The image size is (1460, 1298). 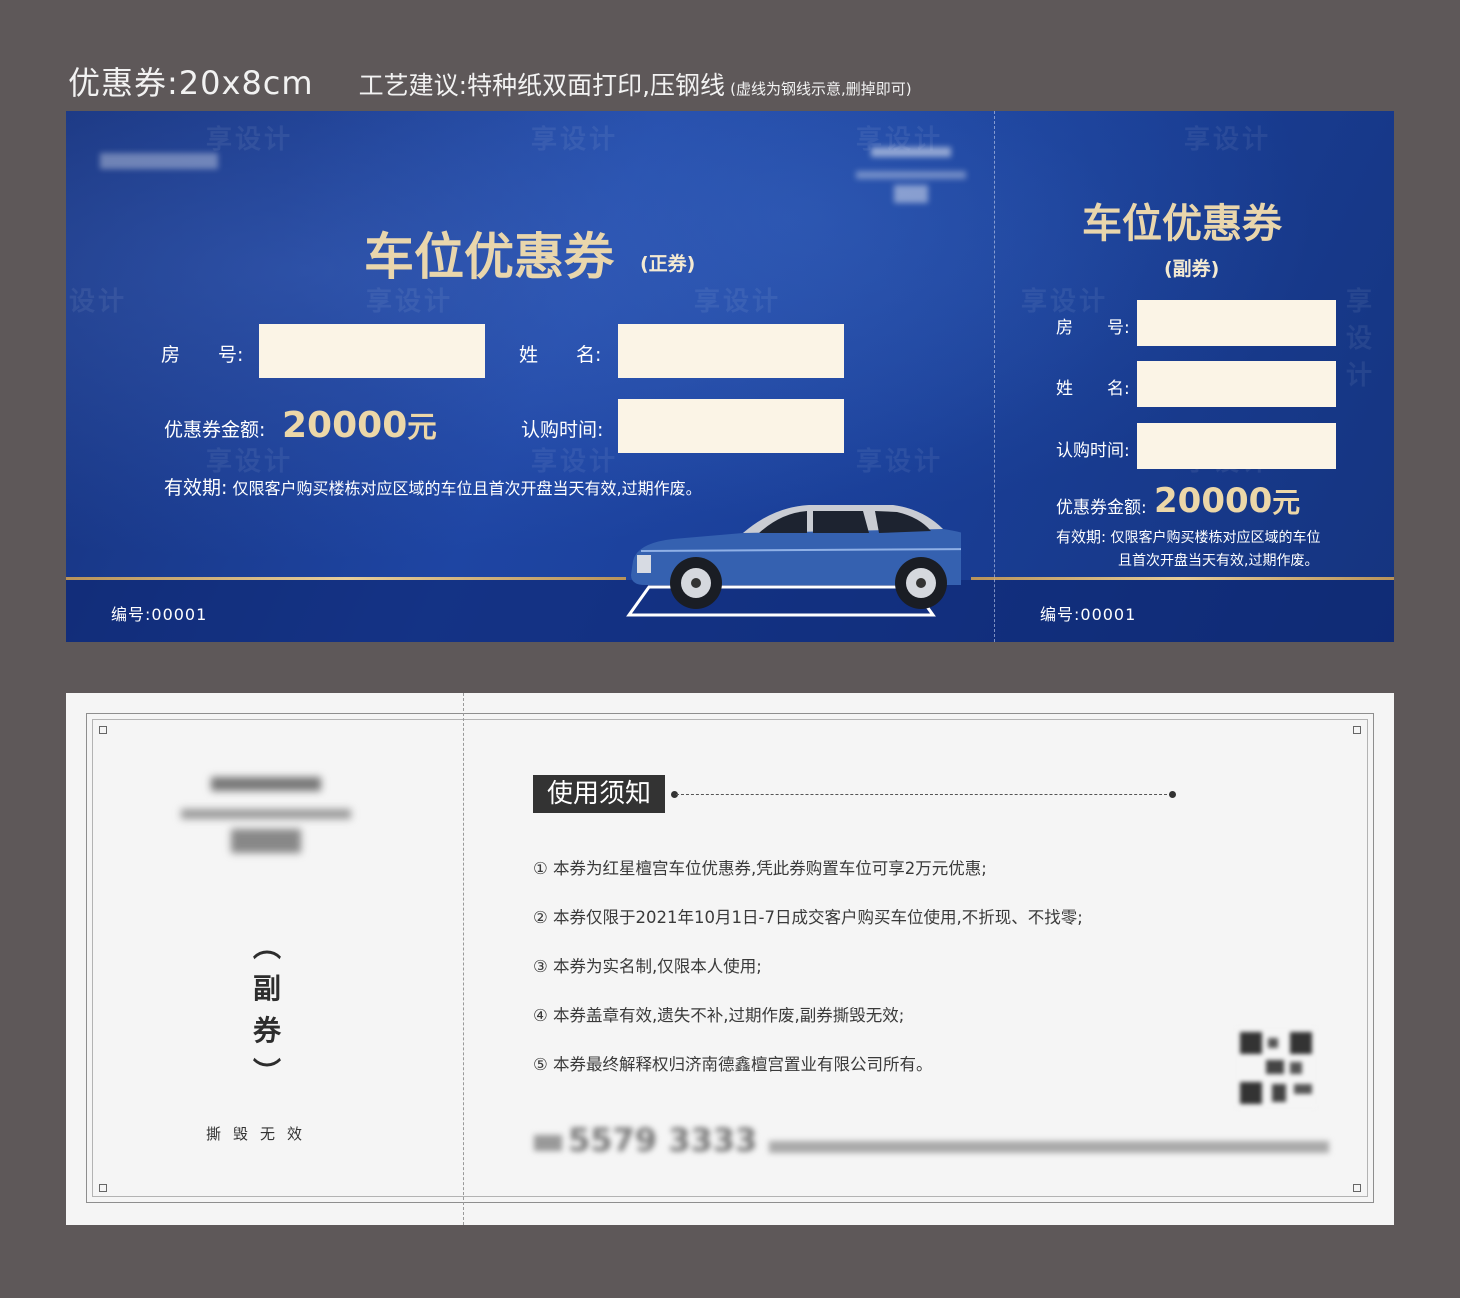 I want to click on stub-room-label: 房 号:, so click(x=1093, y=328).